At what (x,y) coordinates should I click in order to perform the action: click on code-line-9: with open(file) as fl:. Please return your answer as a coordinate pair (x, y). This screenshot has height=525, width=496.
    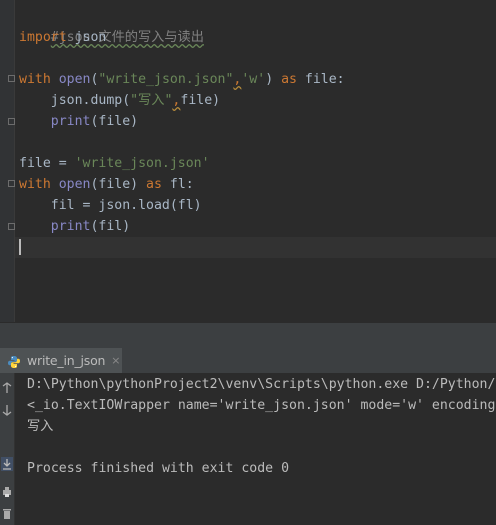
    Looking at the image, I should click on (106, 184).